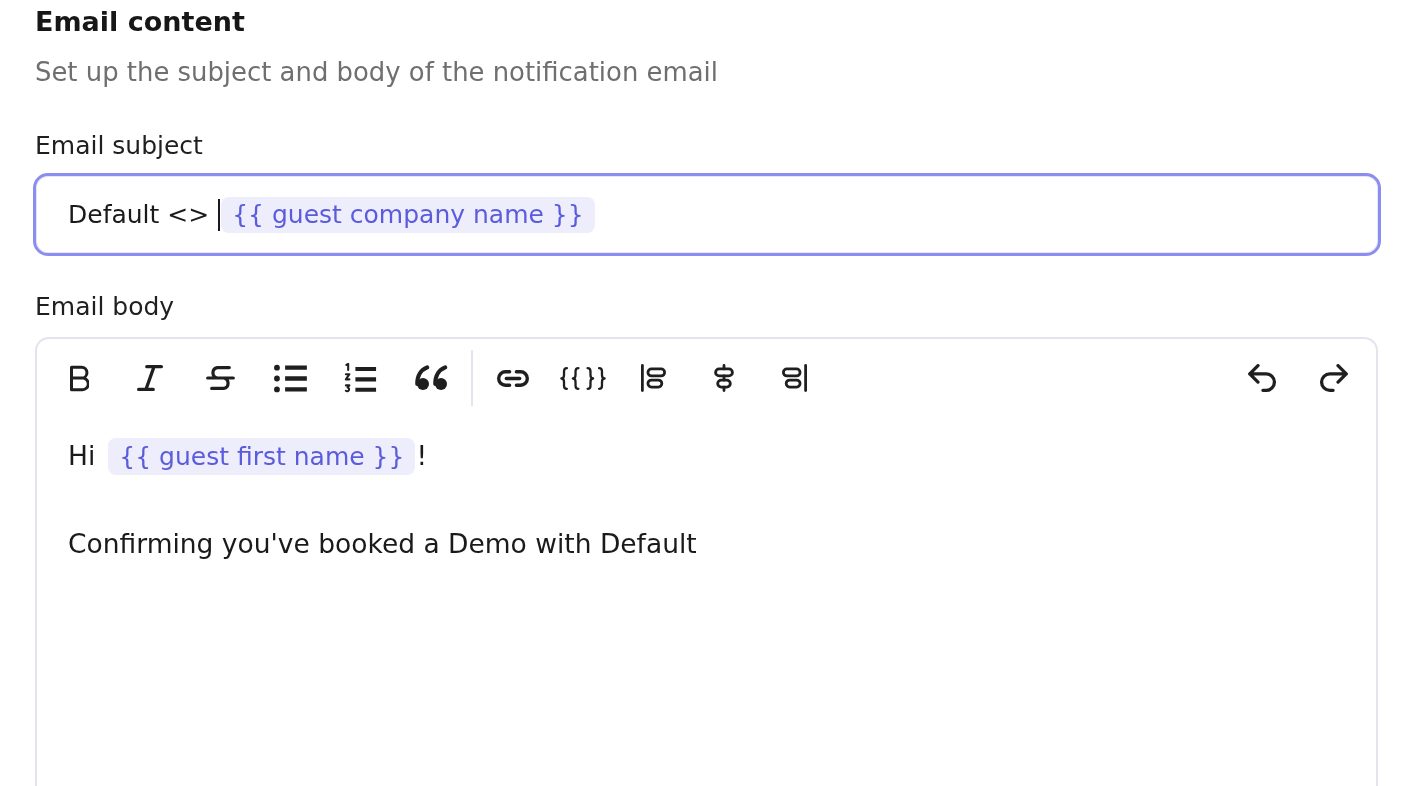  What do you see at coordinates (140, 22) in the screenshot?
I see `section-title: Email content` at bounding box center [140, 22].